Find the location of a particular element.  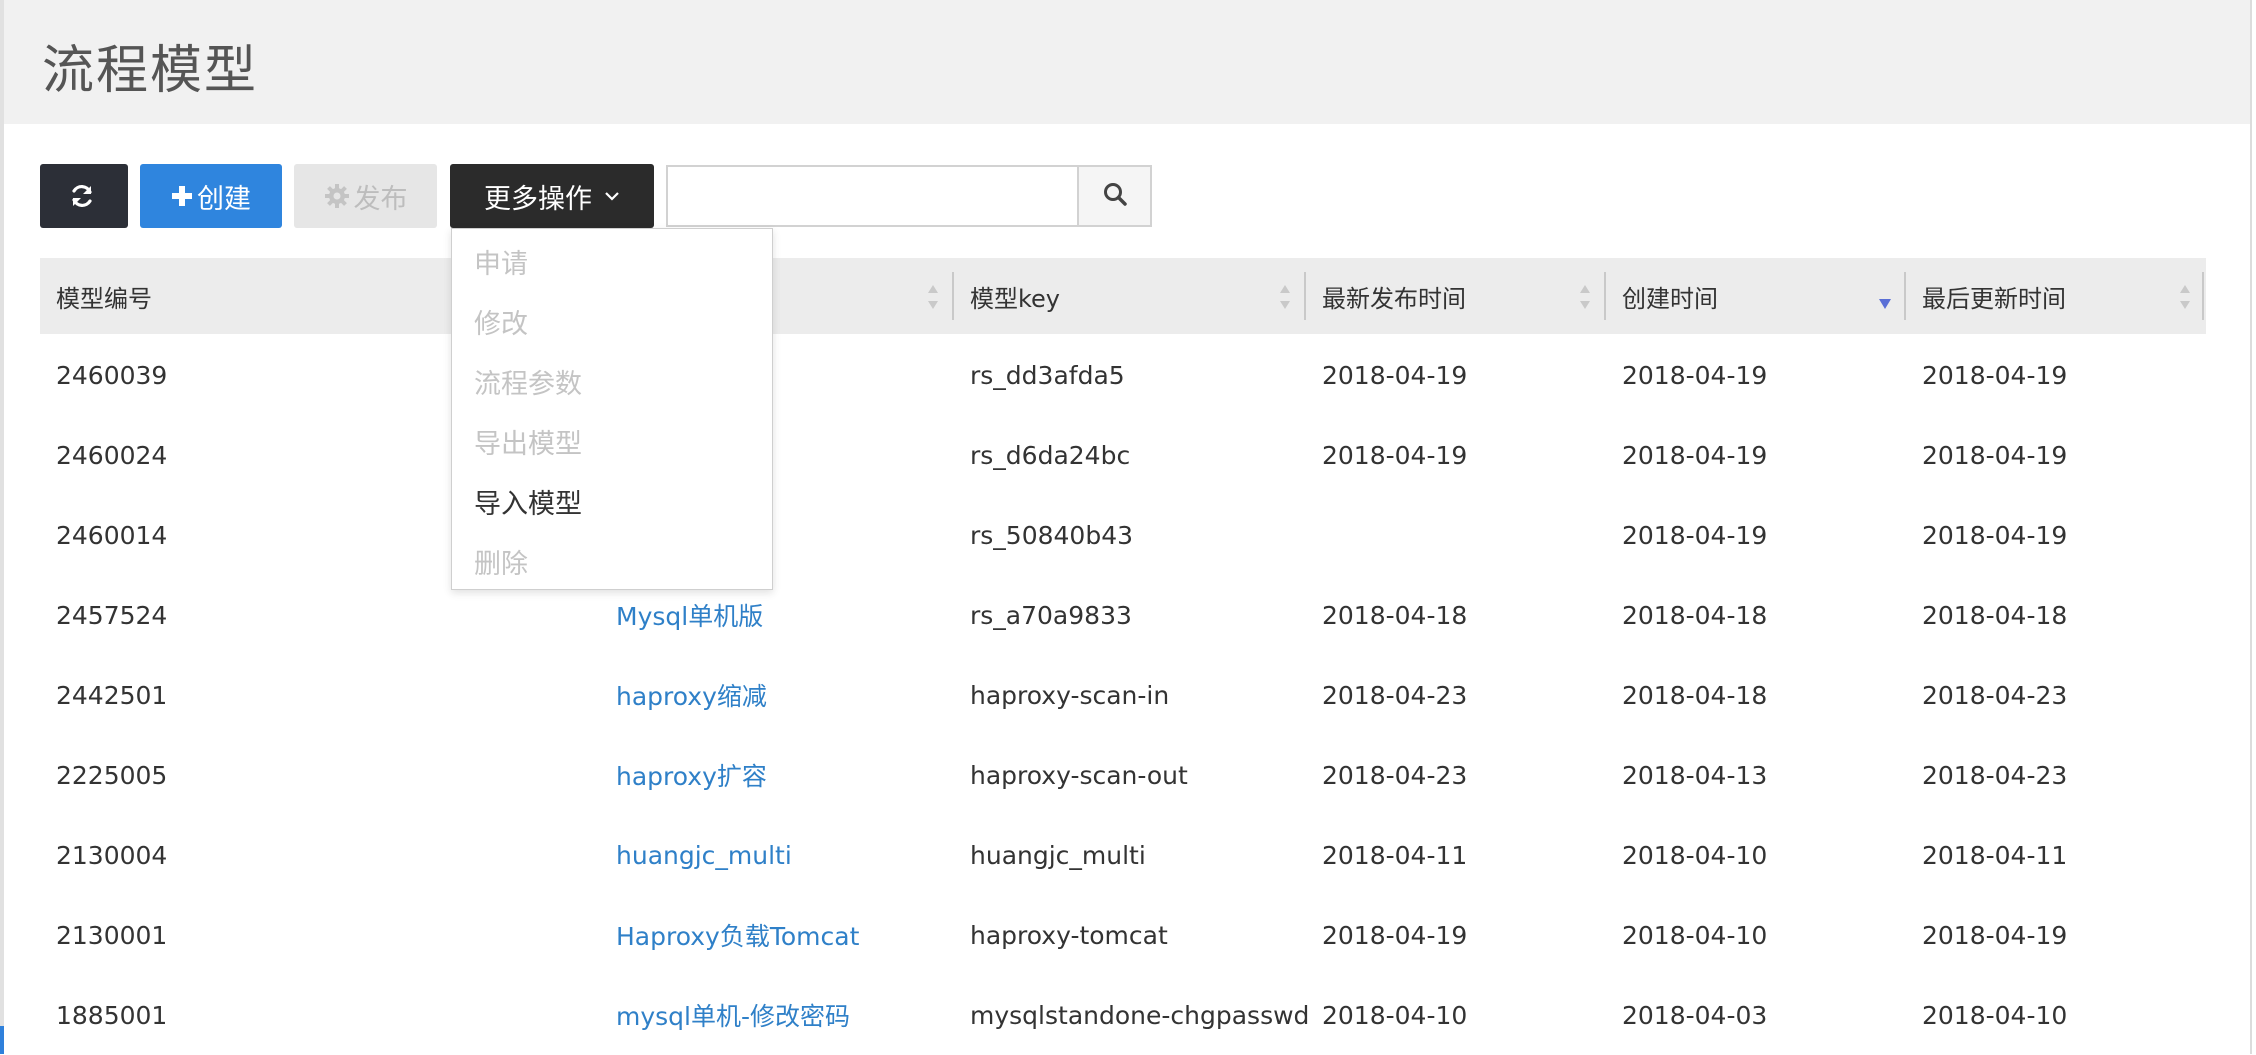

cell-published: 2018-04-10 is located at coordinates (1395, 1015).